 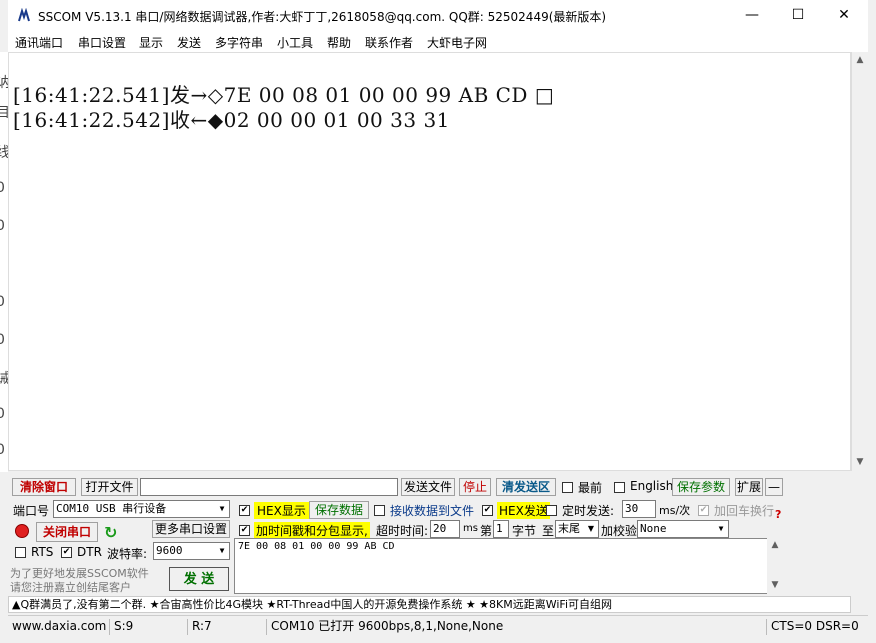 What do you see at coordinates (169, 550) in the screenshot?
I see `baud-value: 9600` at bounding box center [169, 550].